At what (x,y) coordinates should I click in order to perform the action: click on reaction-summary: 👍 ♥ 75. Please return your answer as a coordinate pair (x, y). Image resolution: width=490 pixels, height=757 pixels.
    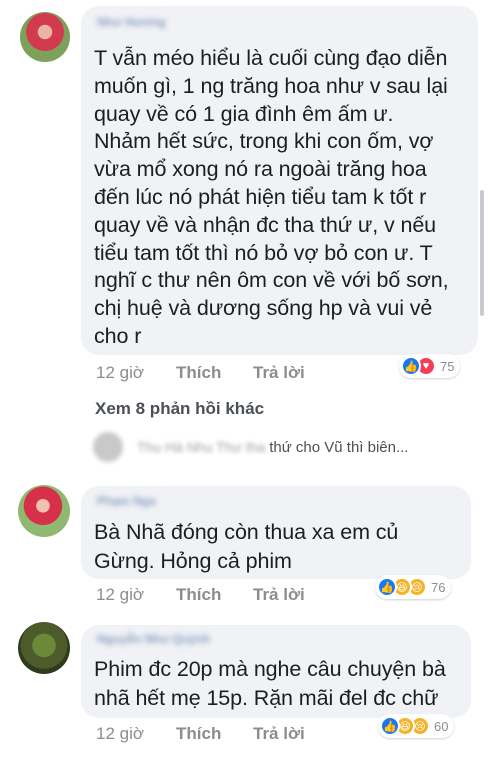
    Looking at the image, I should click on (430, 366).